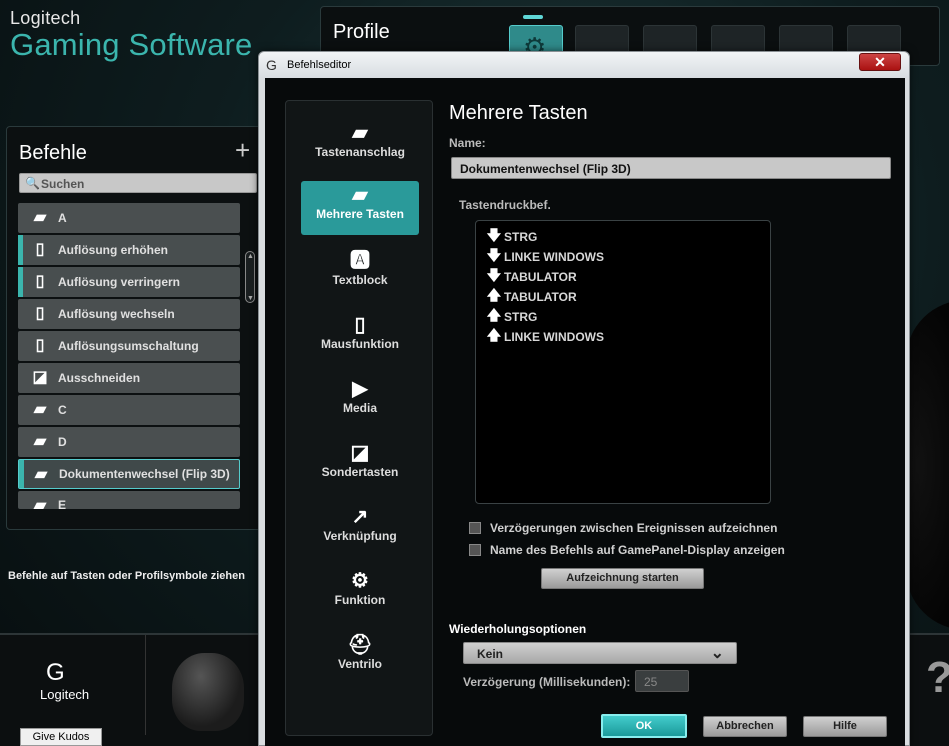  I want to click on nav-function: ⚙ Funktion, so click(360, 594).